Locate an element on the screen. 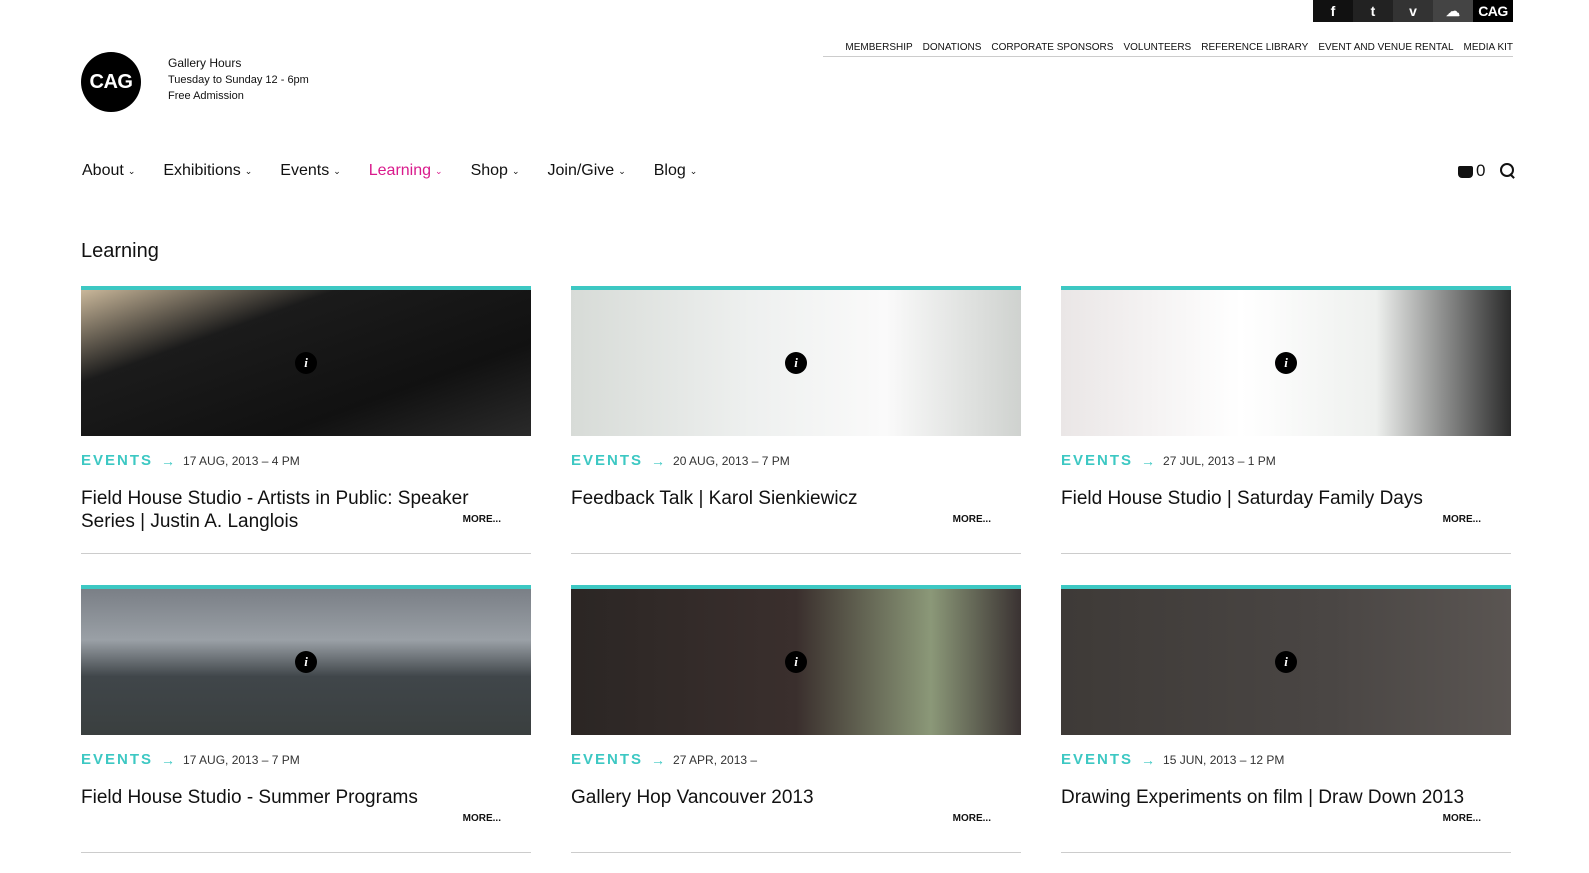 This screenshot has height=873, width=1589. nav-blog: Blog ⌄ is located at coordinates (676, 171).